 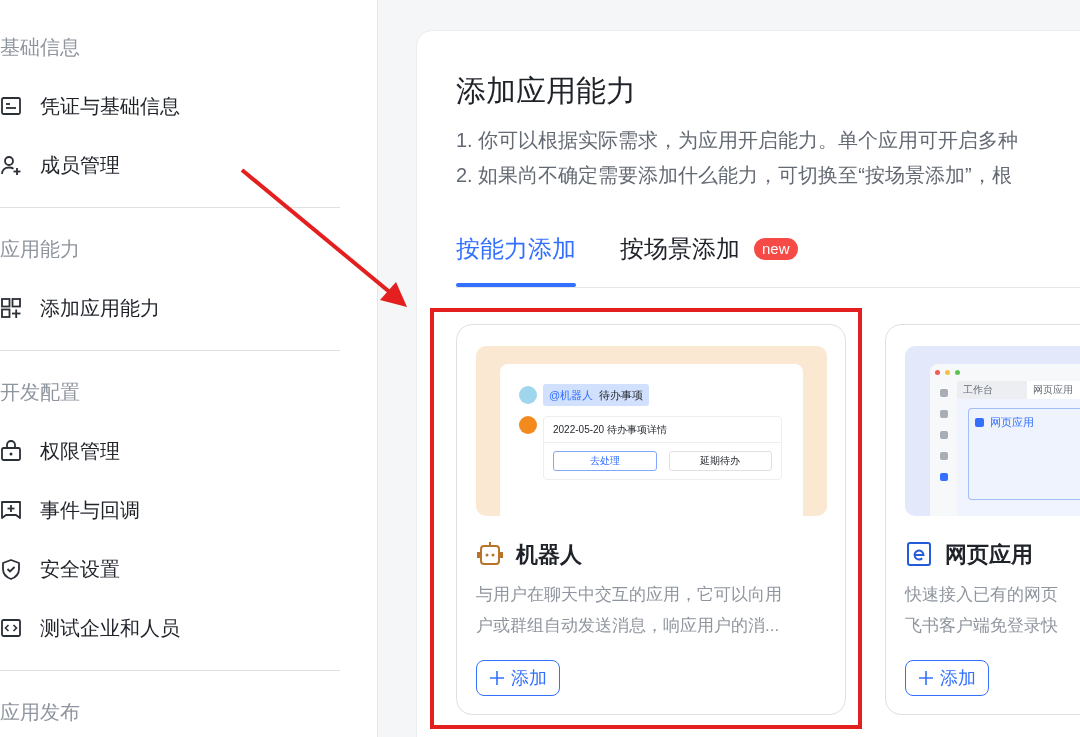 I want to click on description-line: 2. 如果尚不确定需要添加什么能力，可切换至“按场景添加”，根, so click(x=734, y=175).